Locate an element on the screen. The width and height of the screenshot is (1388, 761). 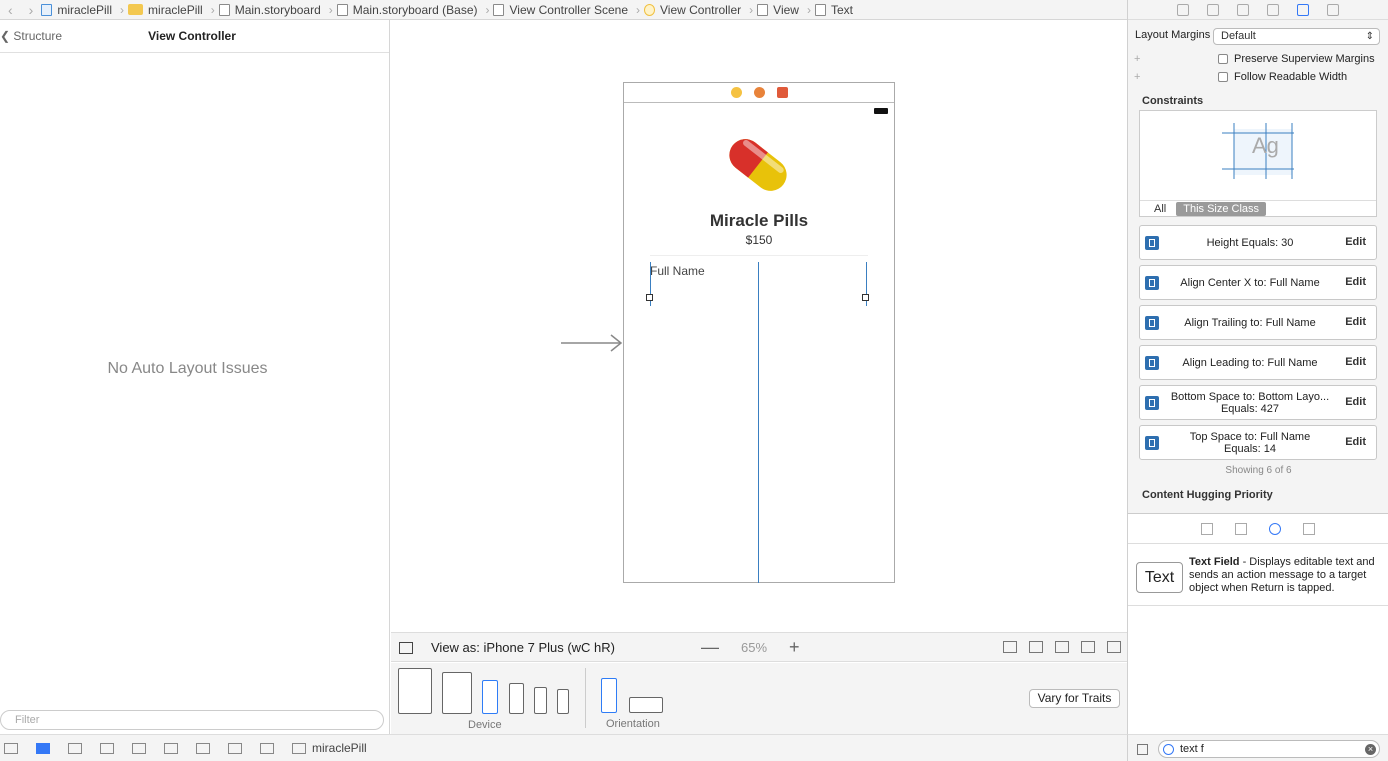
object-library-icon is located at coordinates (1275, 528).